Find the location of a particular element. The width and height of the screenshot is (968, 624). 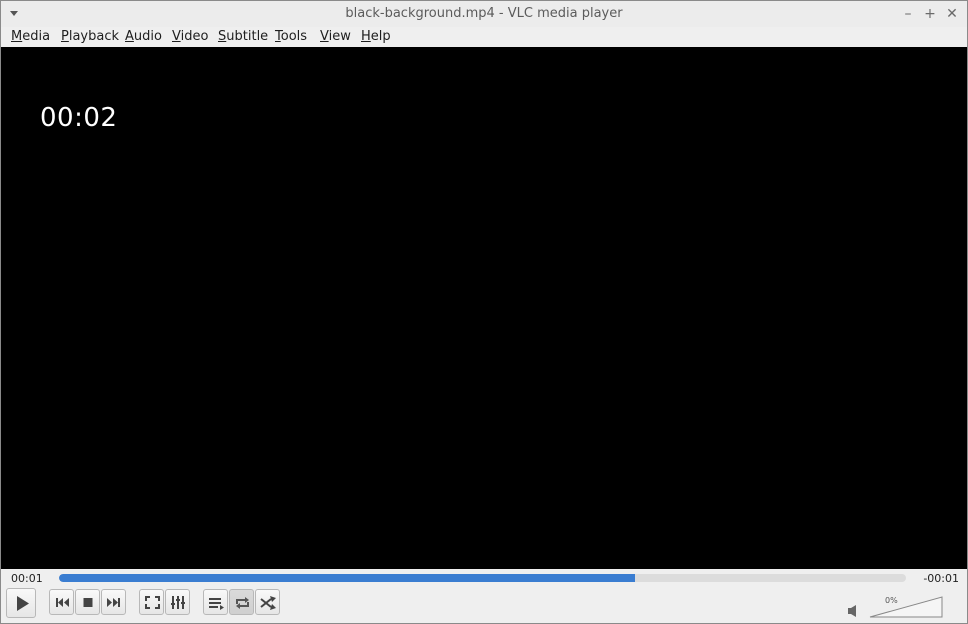

playlist-button is located at coordinates (215, 602).